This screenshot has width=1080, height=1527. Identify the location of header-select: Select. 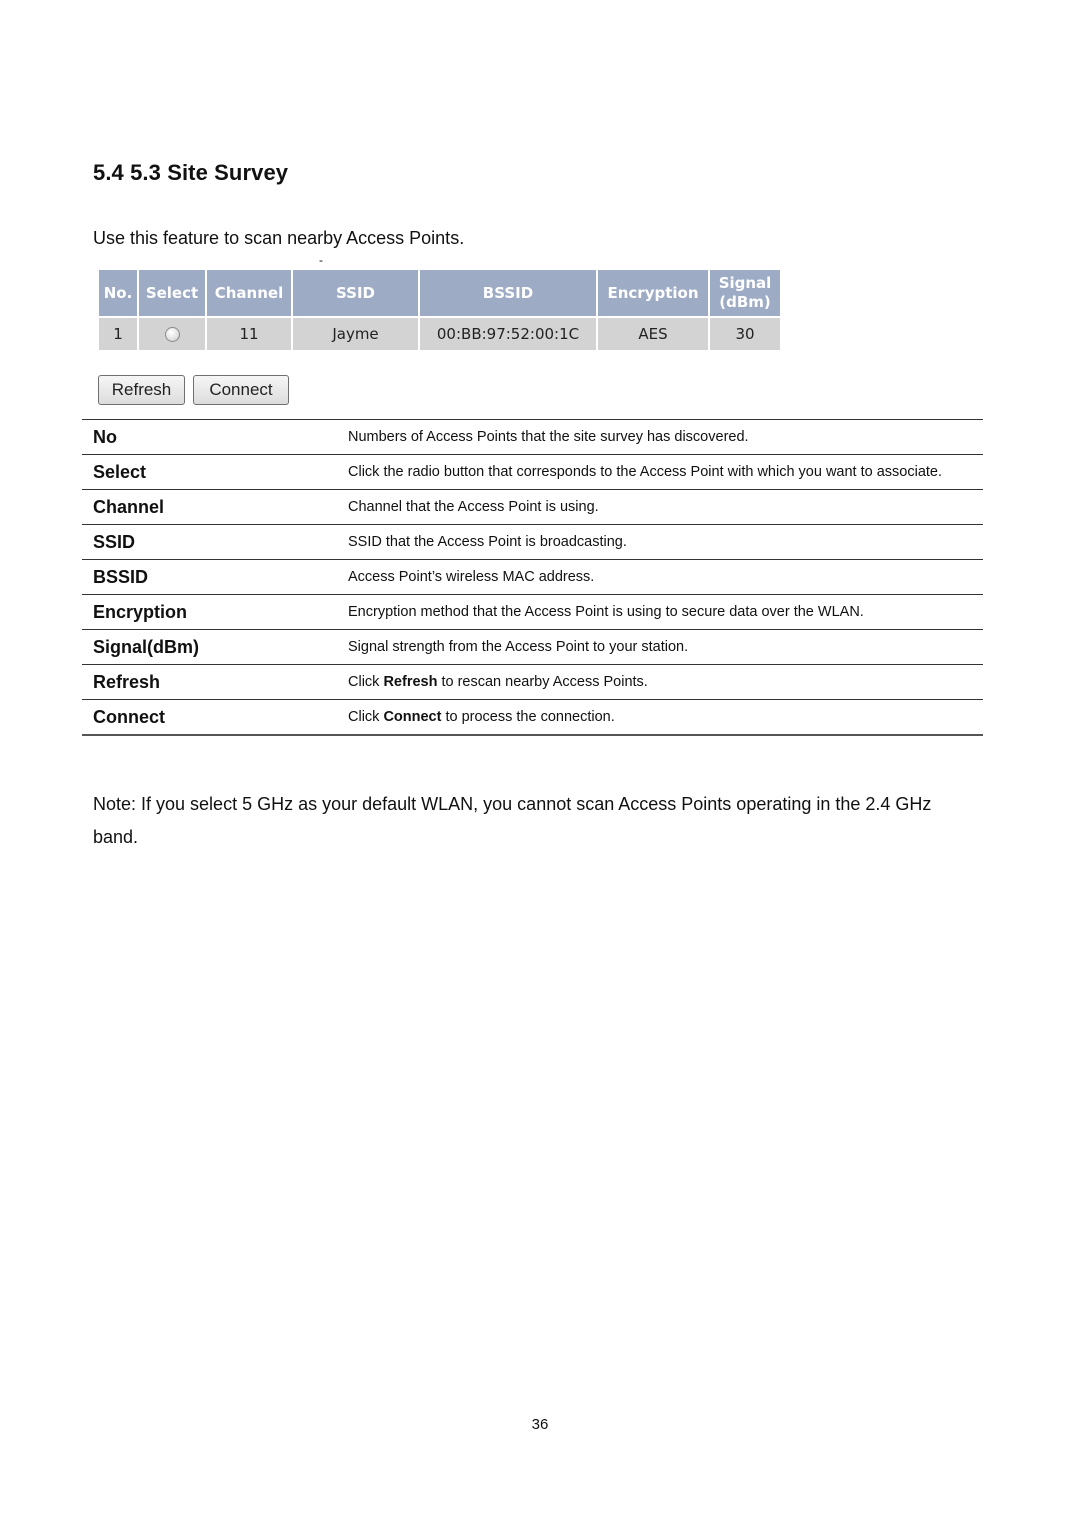
(172, 293).